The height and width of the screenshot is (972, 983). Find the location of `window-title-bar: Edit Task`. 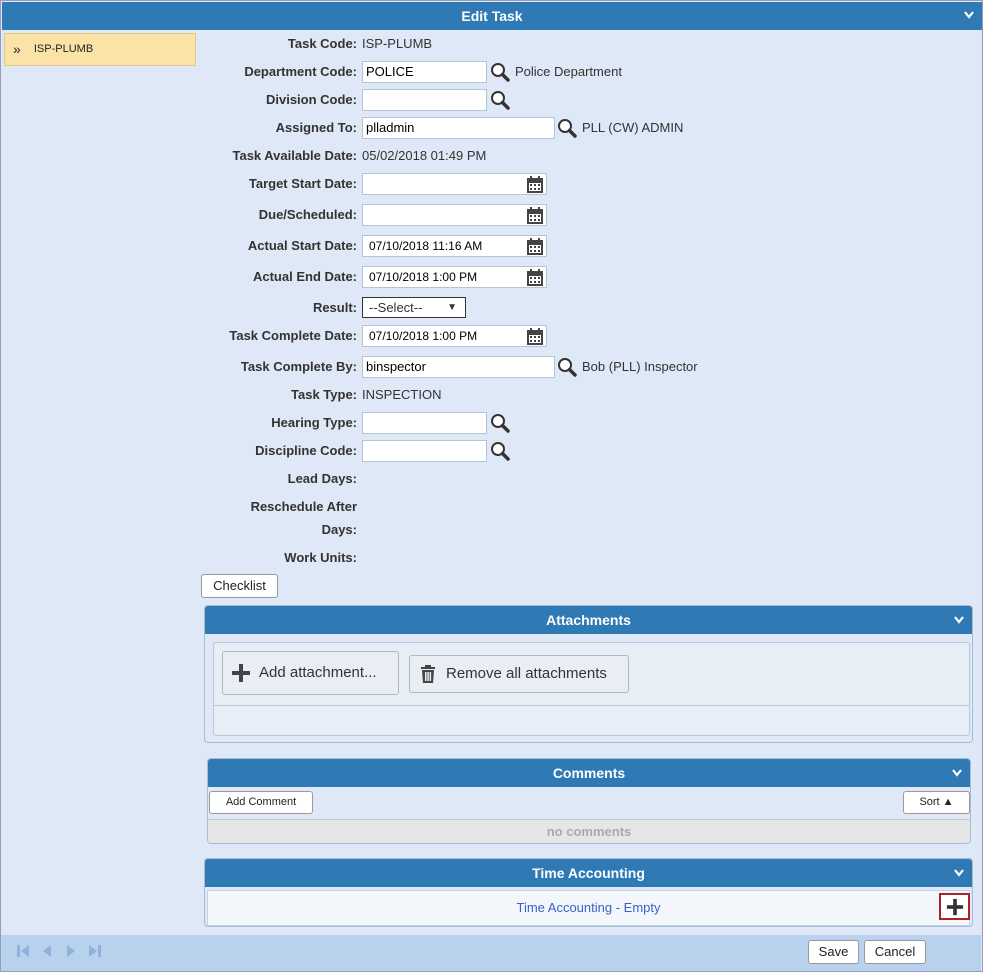

window-title-bar: Edit Task is located at coordinates (492, 16).